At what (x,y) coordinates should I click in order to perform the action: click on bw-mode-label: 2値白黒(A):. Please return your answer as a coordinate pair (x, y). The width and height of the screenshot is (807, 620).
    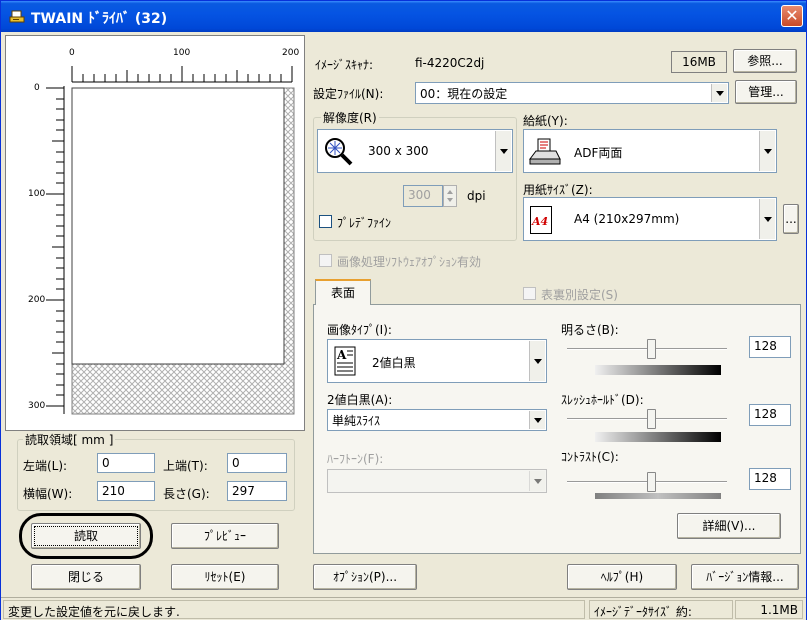
    Looking at the image, I should click on (360, 400).